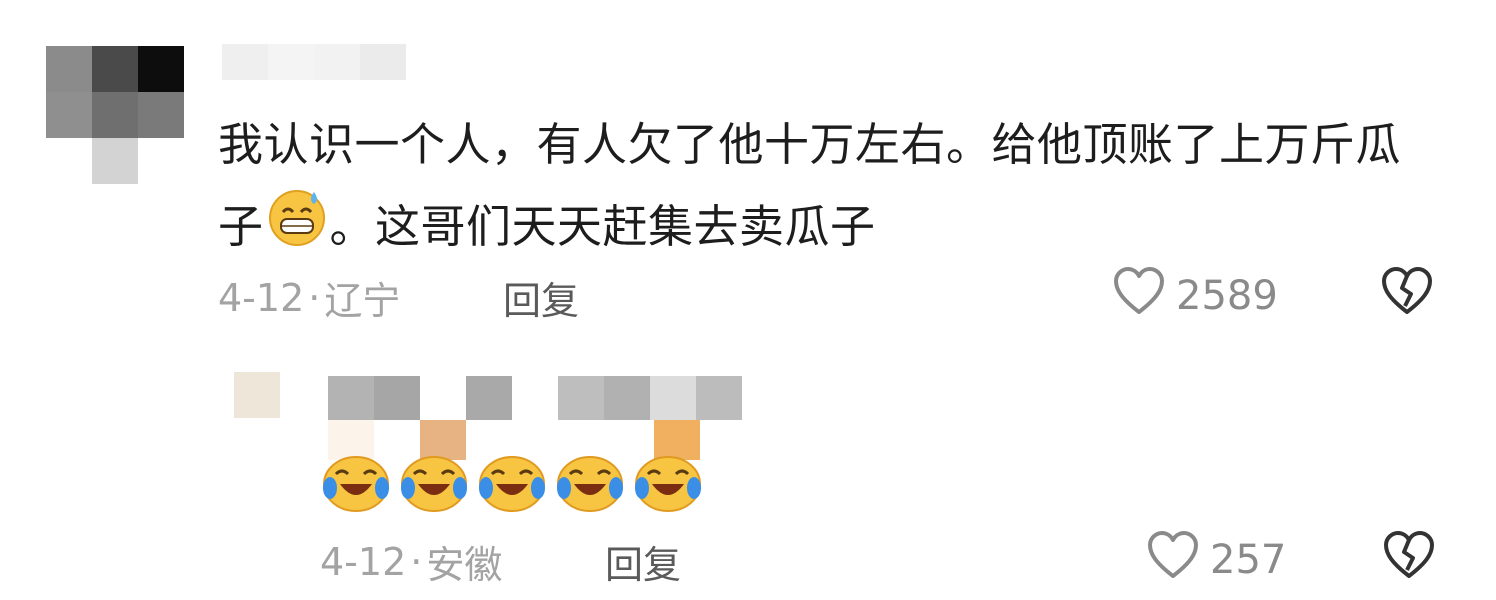 This screenshot has height=600, width=1496. I want to click on sweat-grin-emoji, so click(297, 230).